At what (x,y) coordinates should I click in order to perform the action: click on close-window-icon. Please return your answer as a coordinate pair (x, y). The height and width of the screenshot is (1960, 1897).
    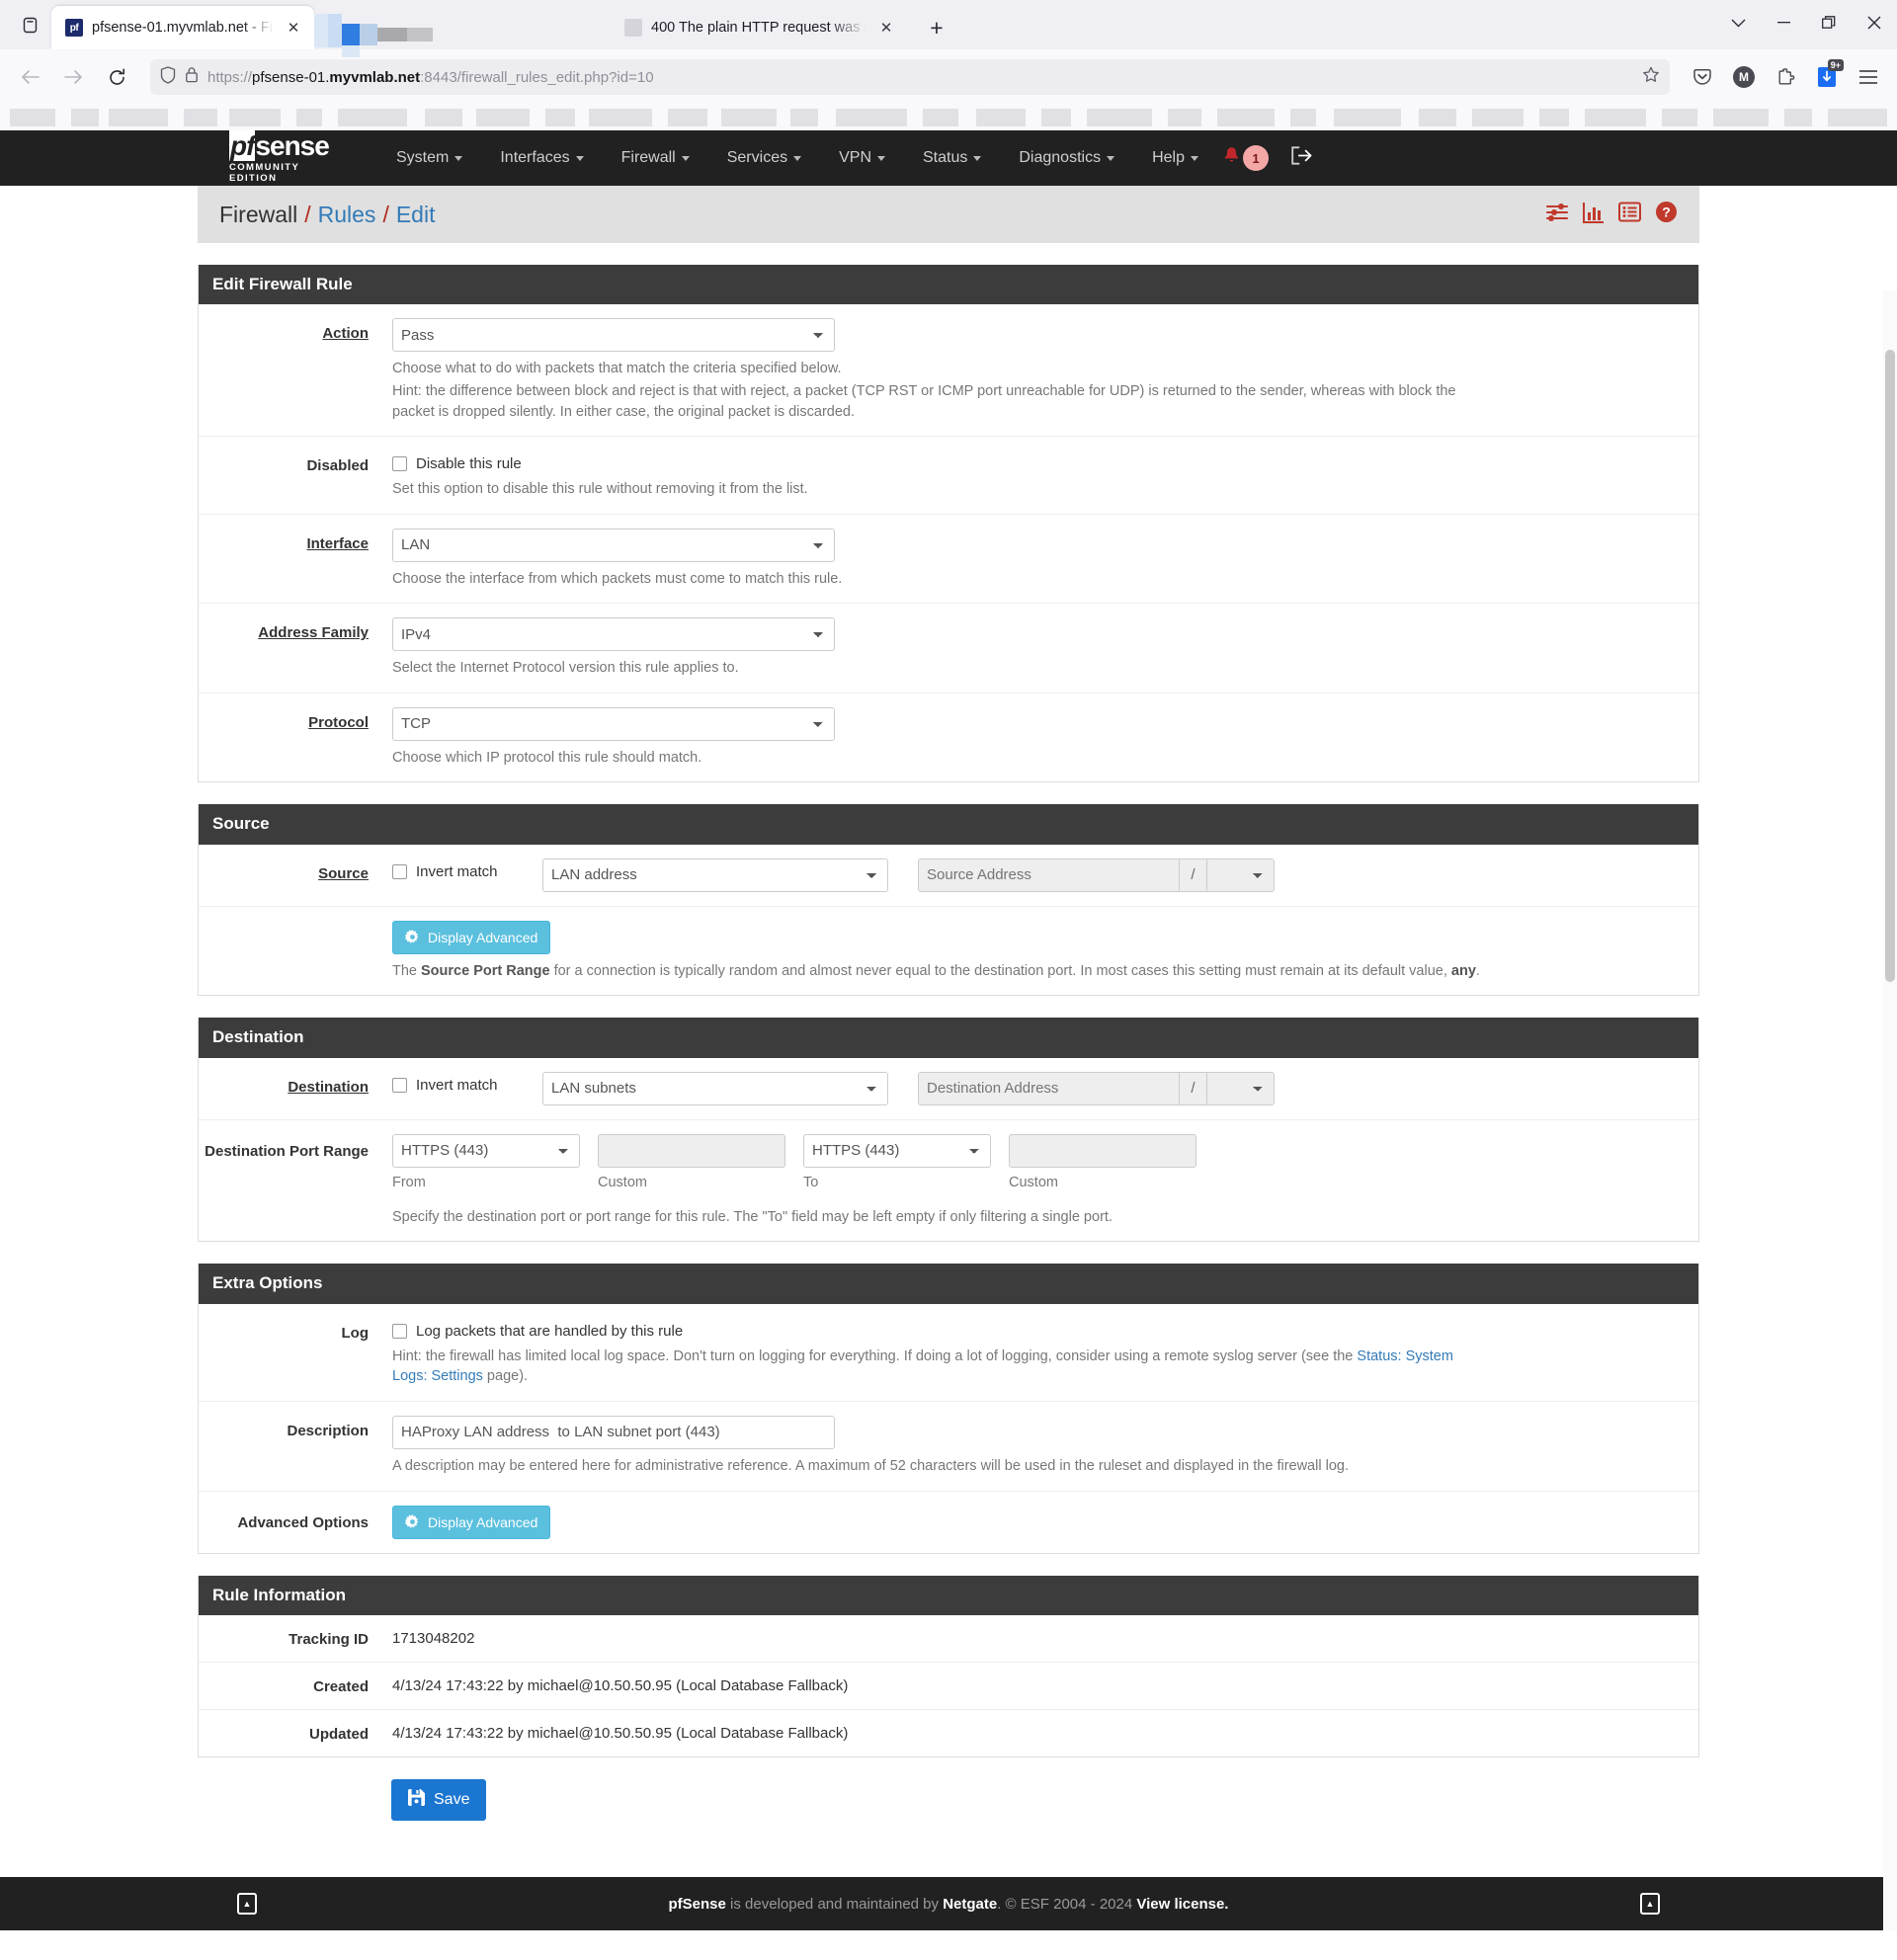
    Looking at the image, I should click on (1874, 22).